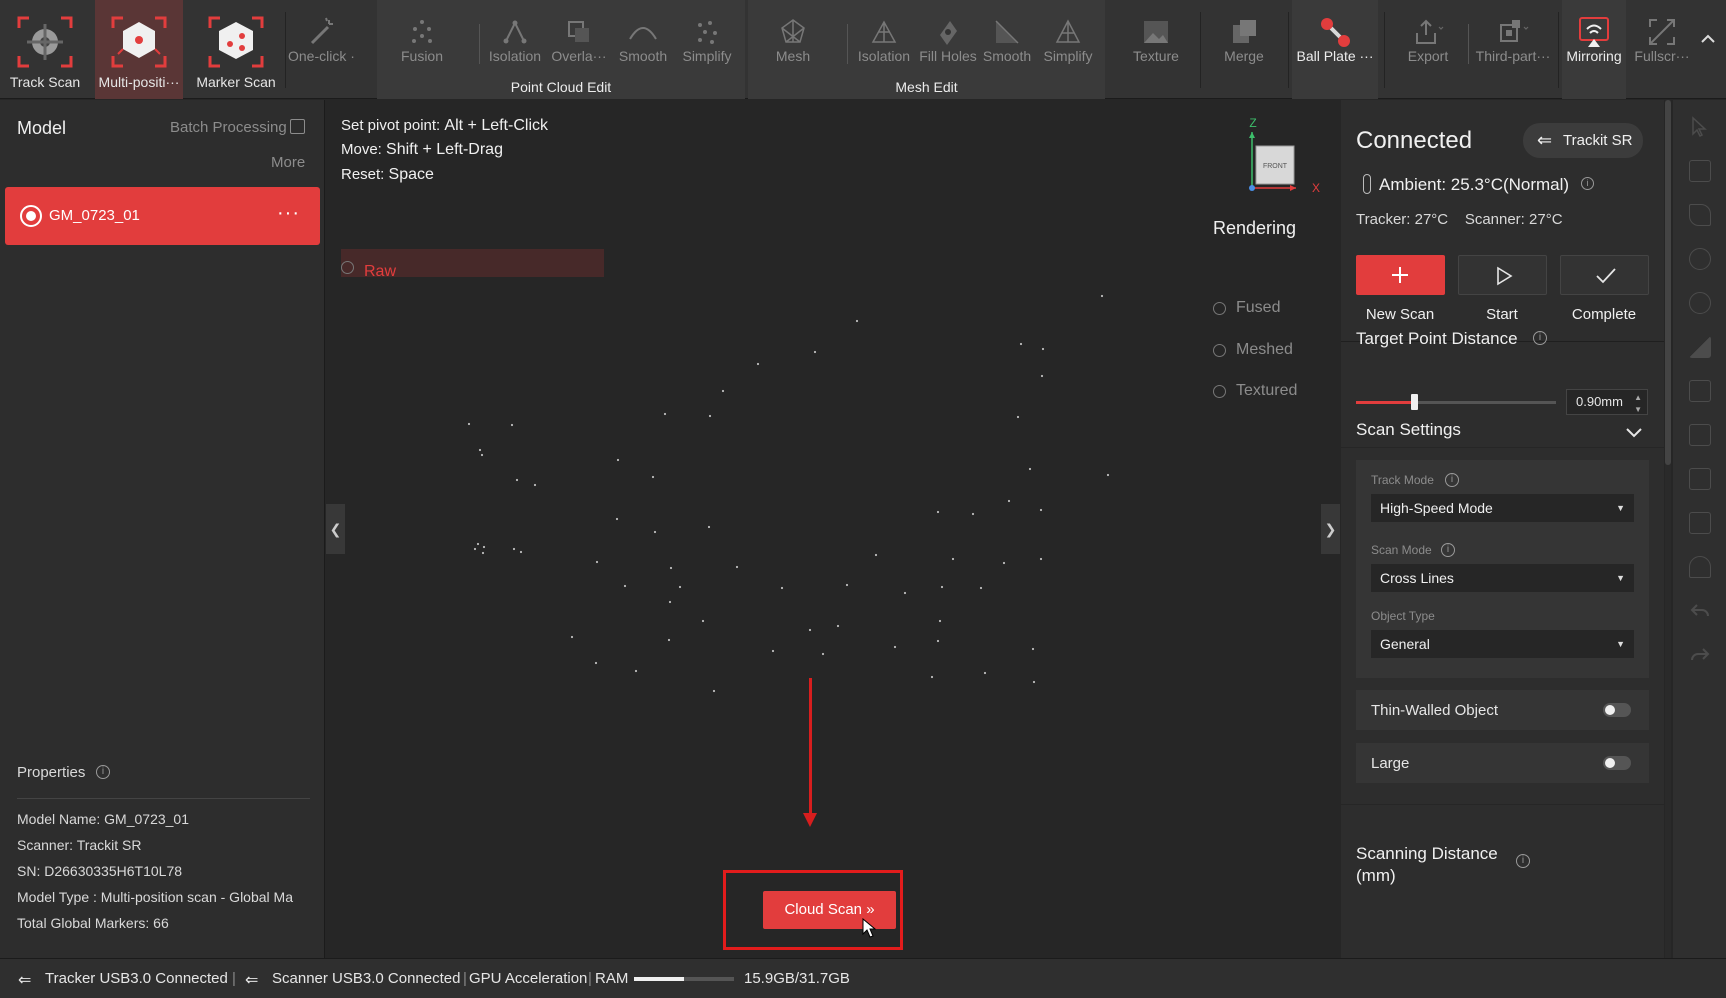 The image size is (1726, 998). Describe the element at coordinates (1265, 351) in the screenshot. I see `render-option-meshed: Meshed` at that location.